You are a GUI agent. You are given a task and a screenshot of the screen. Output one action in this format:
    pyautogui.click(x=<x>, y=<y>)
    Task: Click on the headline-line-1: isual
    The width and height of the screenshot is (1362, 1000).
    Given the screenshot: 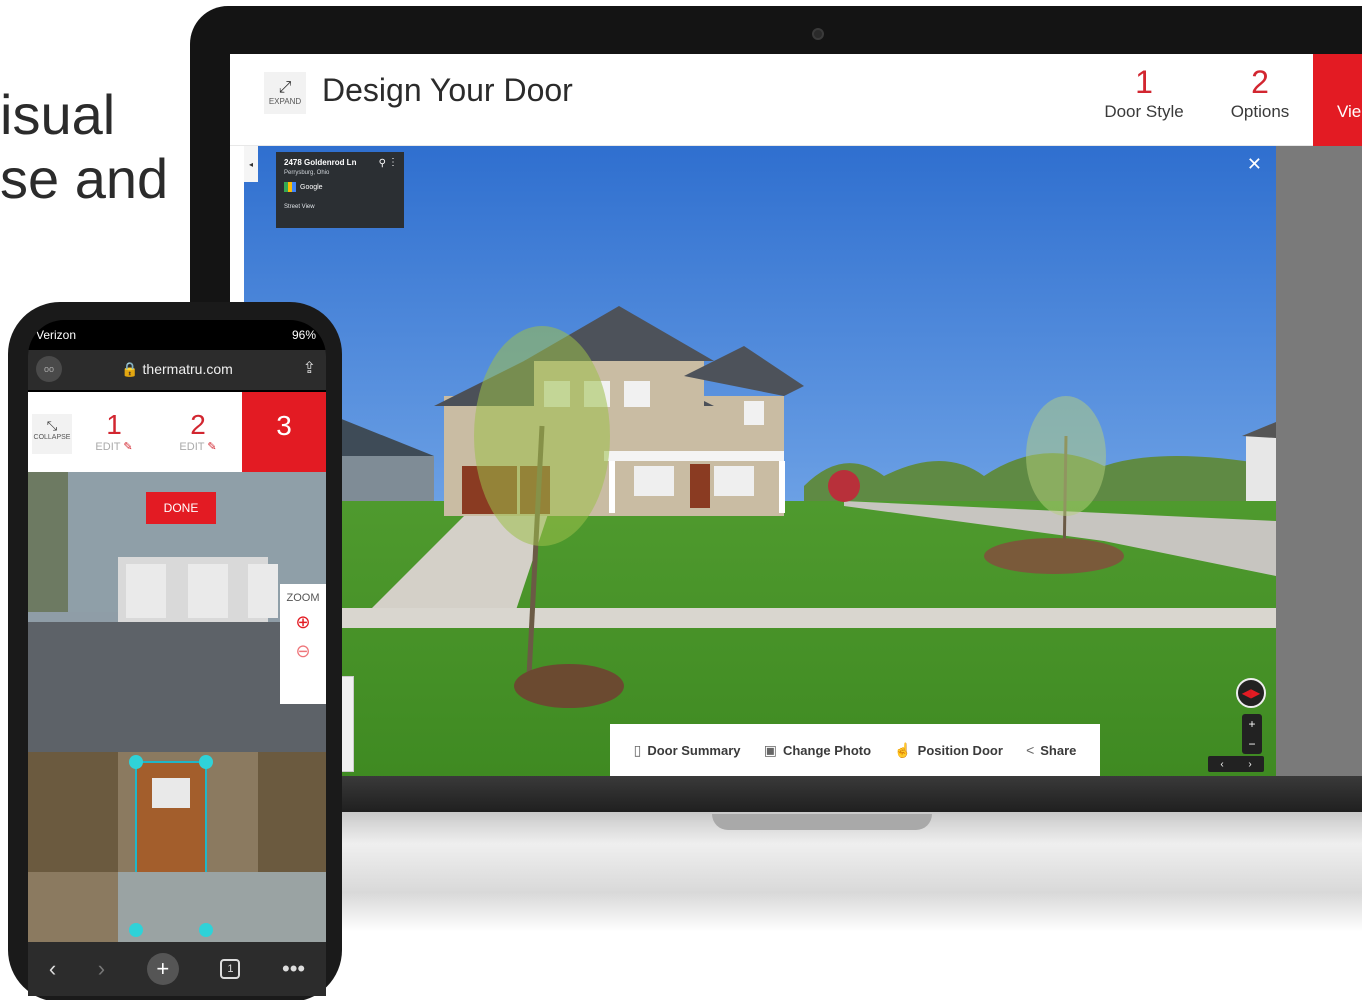 What is the action you would take?
    pyautogui.click(x=58, y=114)
    